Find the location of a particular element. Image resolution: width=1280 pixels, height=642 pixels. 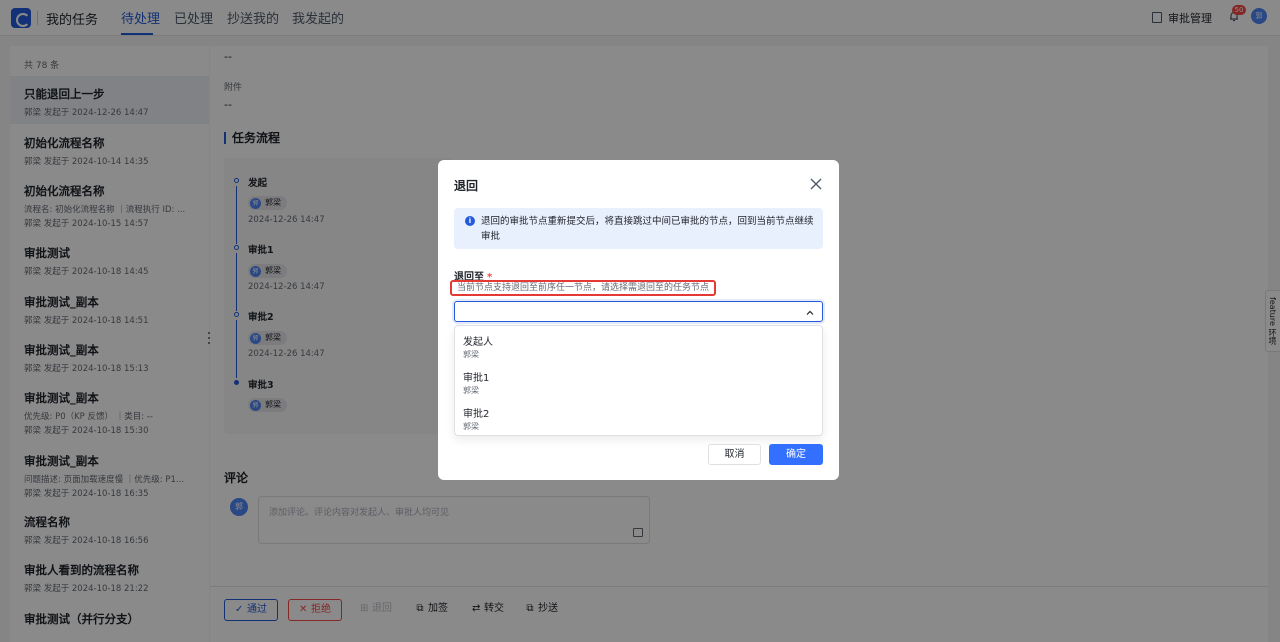

chevron-up-icon is located at coordinates (810, 312).